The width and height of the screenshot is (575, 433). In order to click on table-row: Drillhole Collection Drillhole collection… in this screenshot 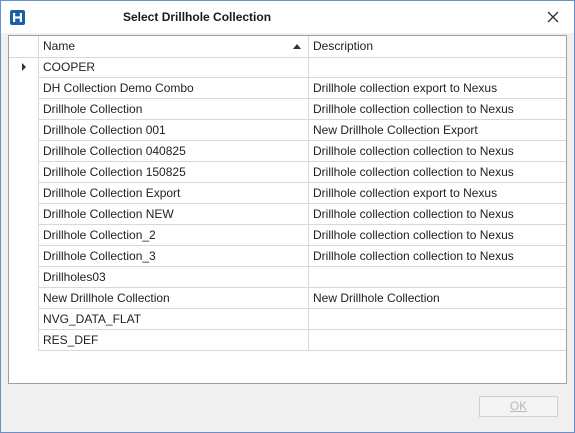, I will do `click(287, 109)`.